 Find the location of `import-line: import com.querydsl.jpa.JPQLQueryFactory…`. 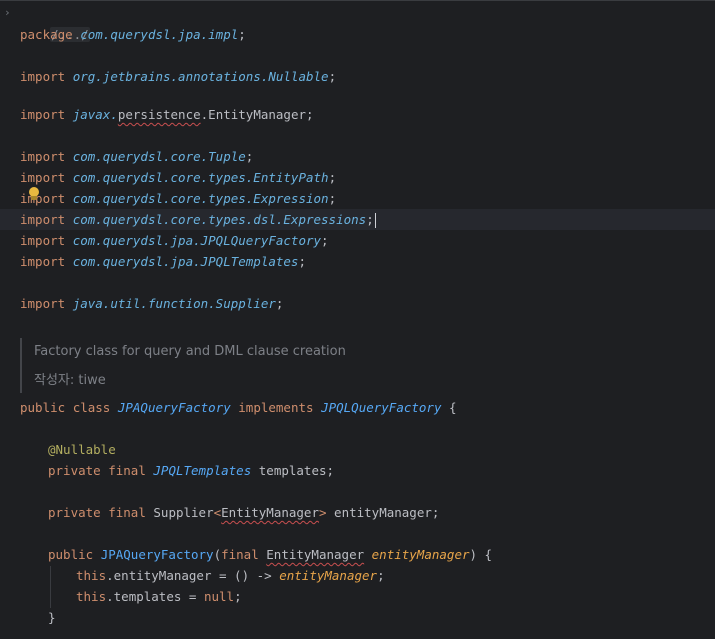

import-line: import com.querydsl.jpa.JPQLQueryFactory… is located at coordinates (174, 240).